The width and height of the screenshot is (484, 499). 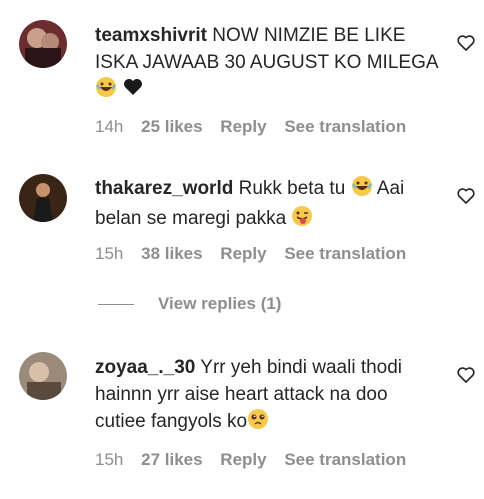 I want to click on likes-count: 27 likes, so click(x=171, y=459).